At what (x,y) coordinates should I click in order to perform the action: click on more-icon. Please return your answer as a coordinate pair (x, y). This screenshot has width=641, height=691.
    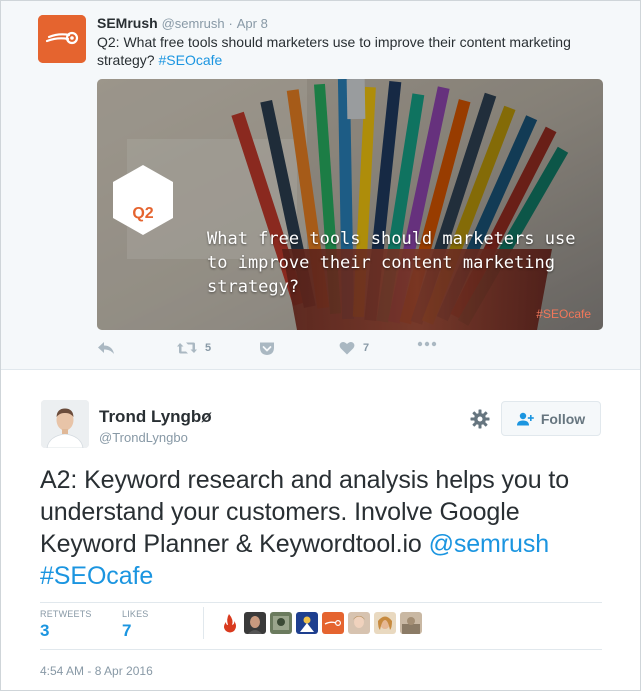
    Looking at the image, I should click on (427, 344).